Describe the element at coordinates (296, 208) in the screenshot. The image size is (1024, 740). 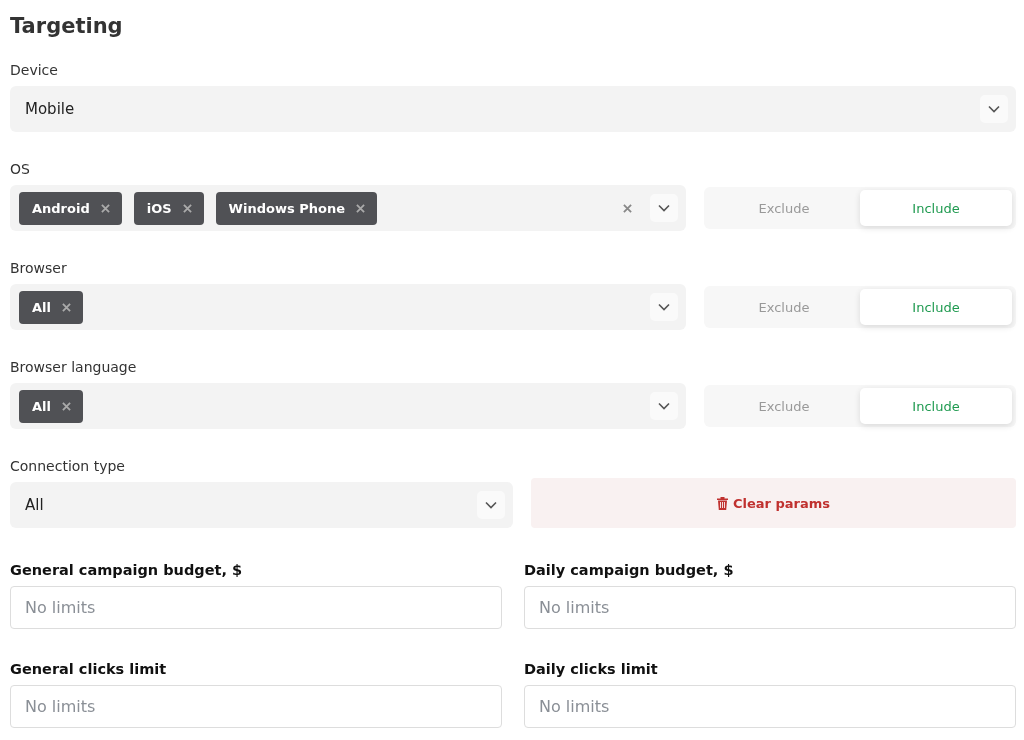
I see `tag-chip: Windows Phone` at that location.